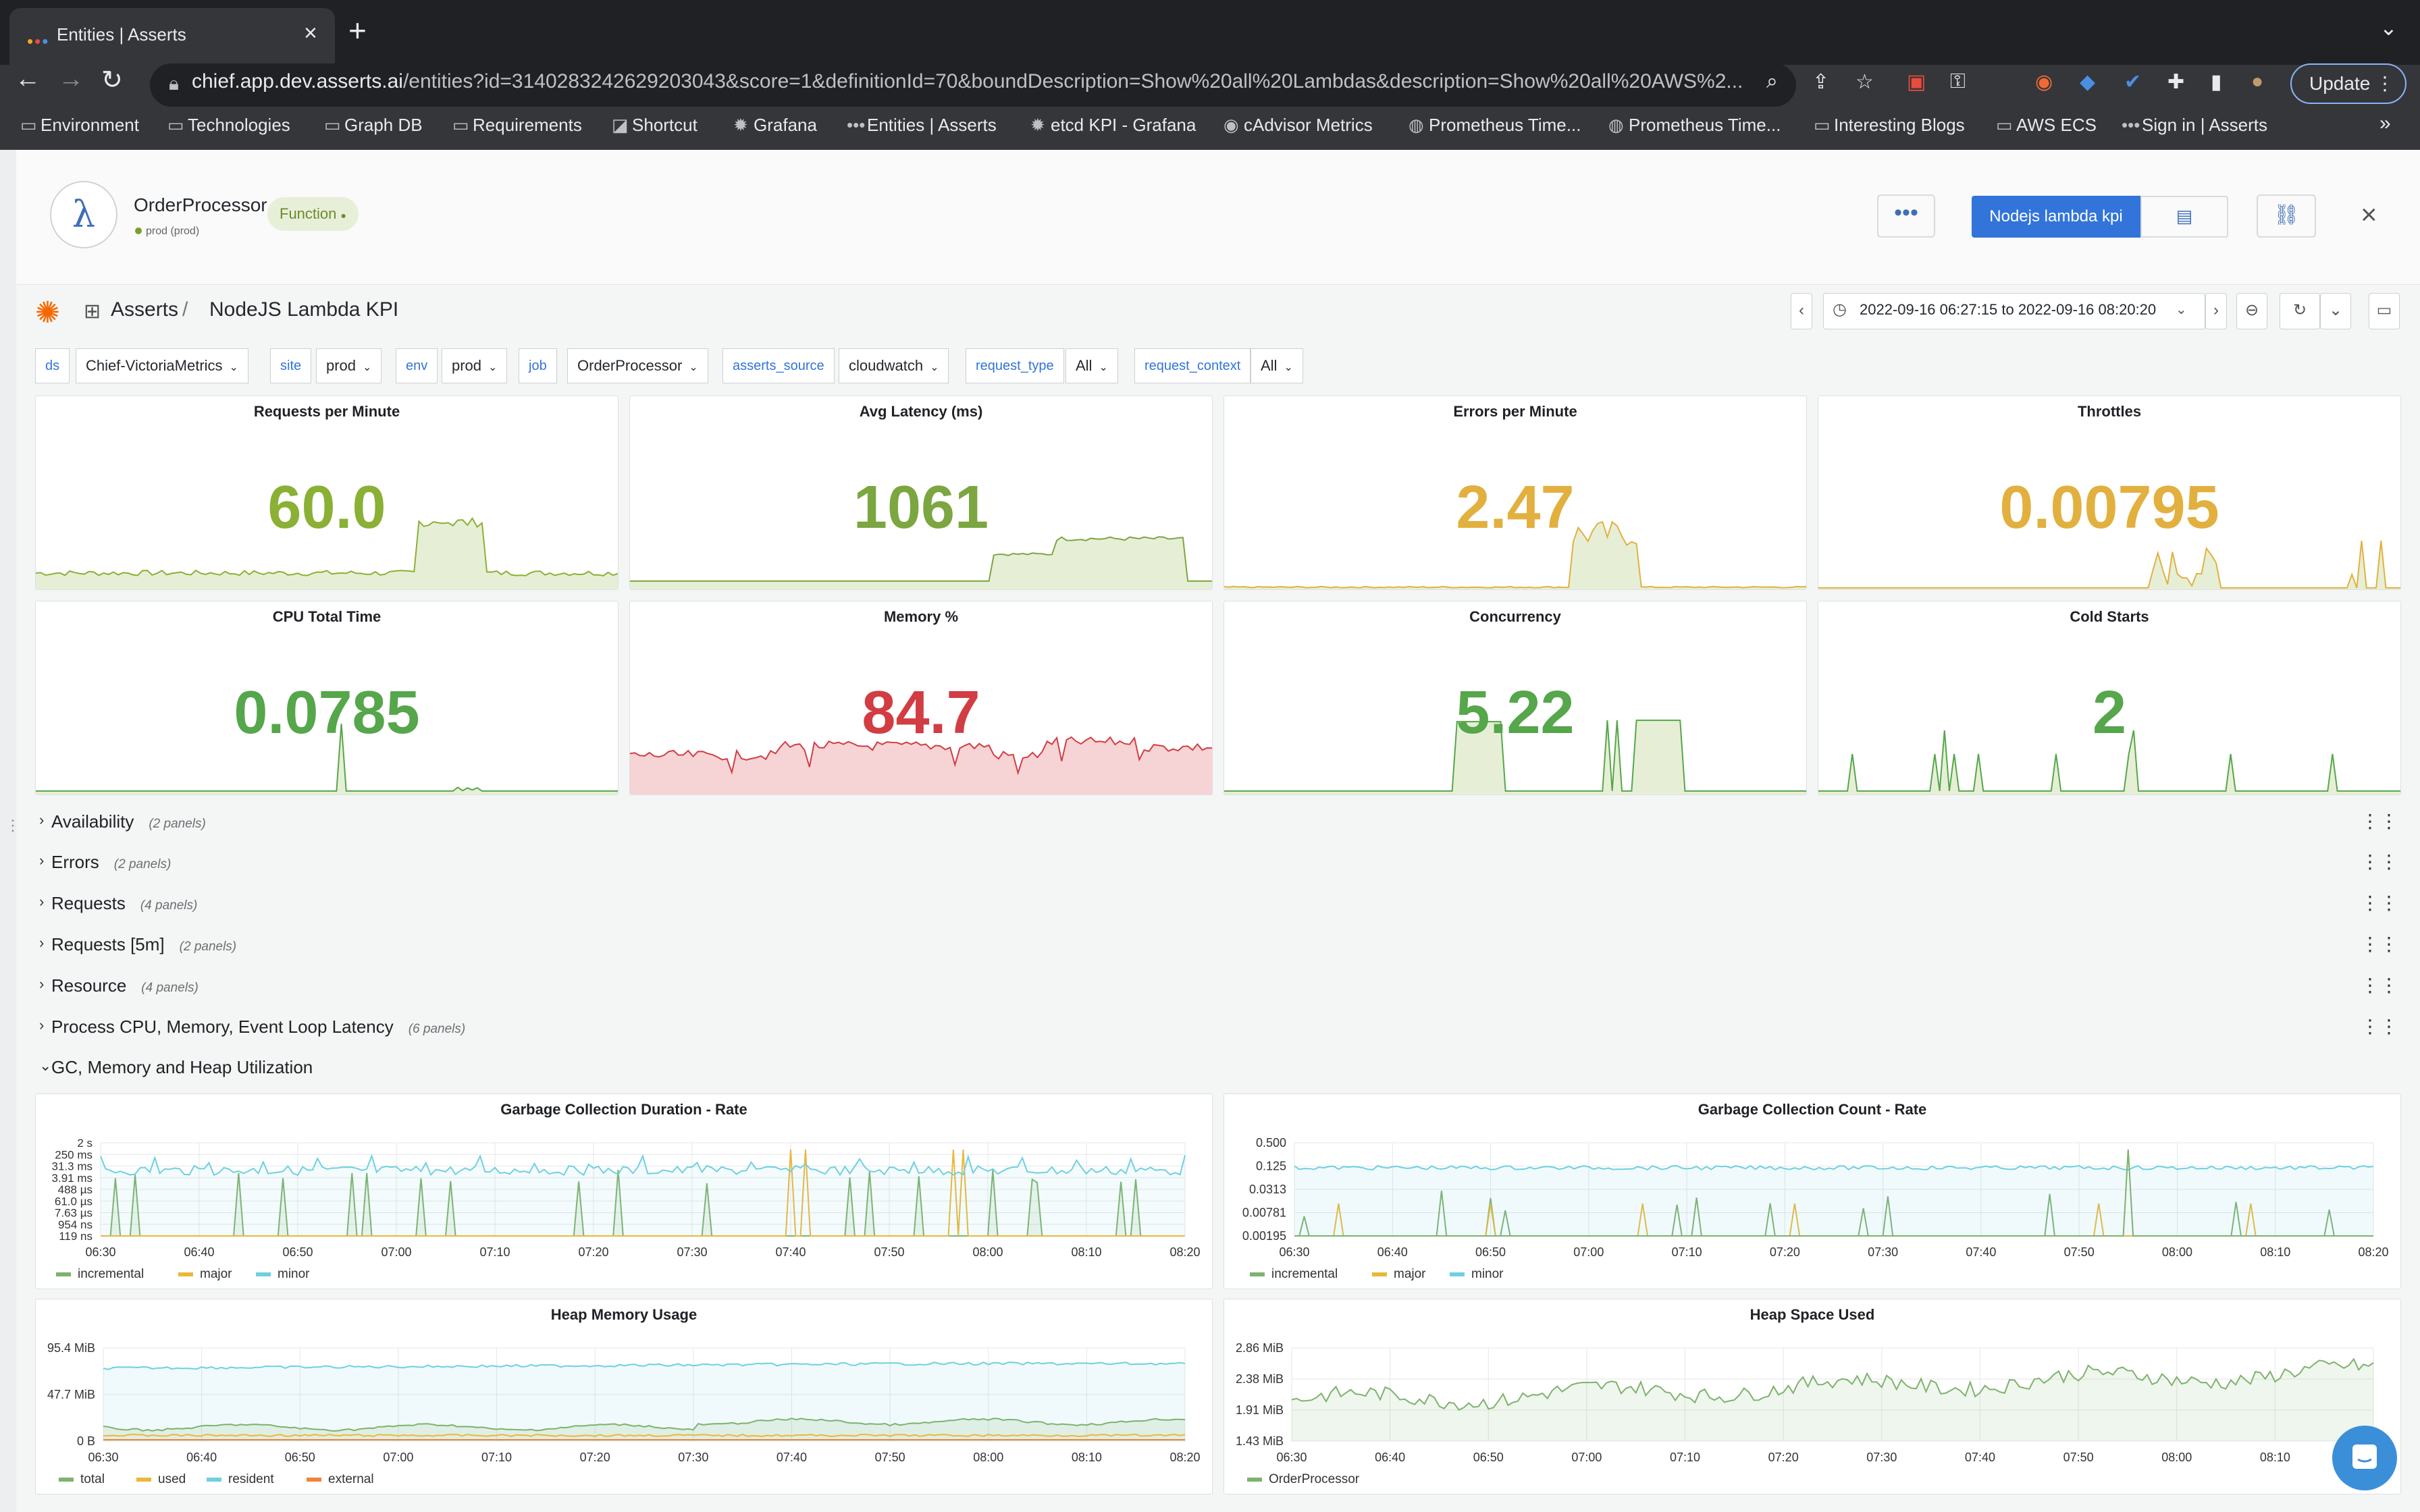 The width and height of the screenshot is (2420, 1512). Describe the element at coordinates (2056, 217) in the screenshot. I see `kpi-dashboard-button: Nodejs lambda kpi` at that location.